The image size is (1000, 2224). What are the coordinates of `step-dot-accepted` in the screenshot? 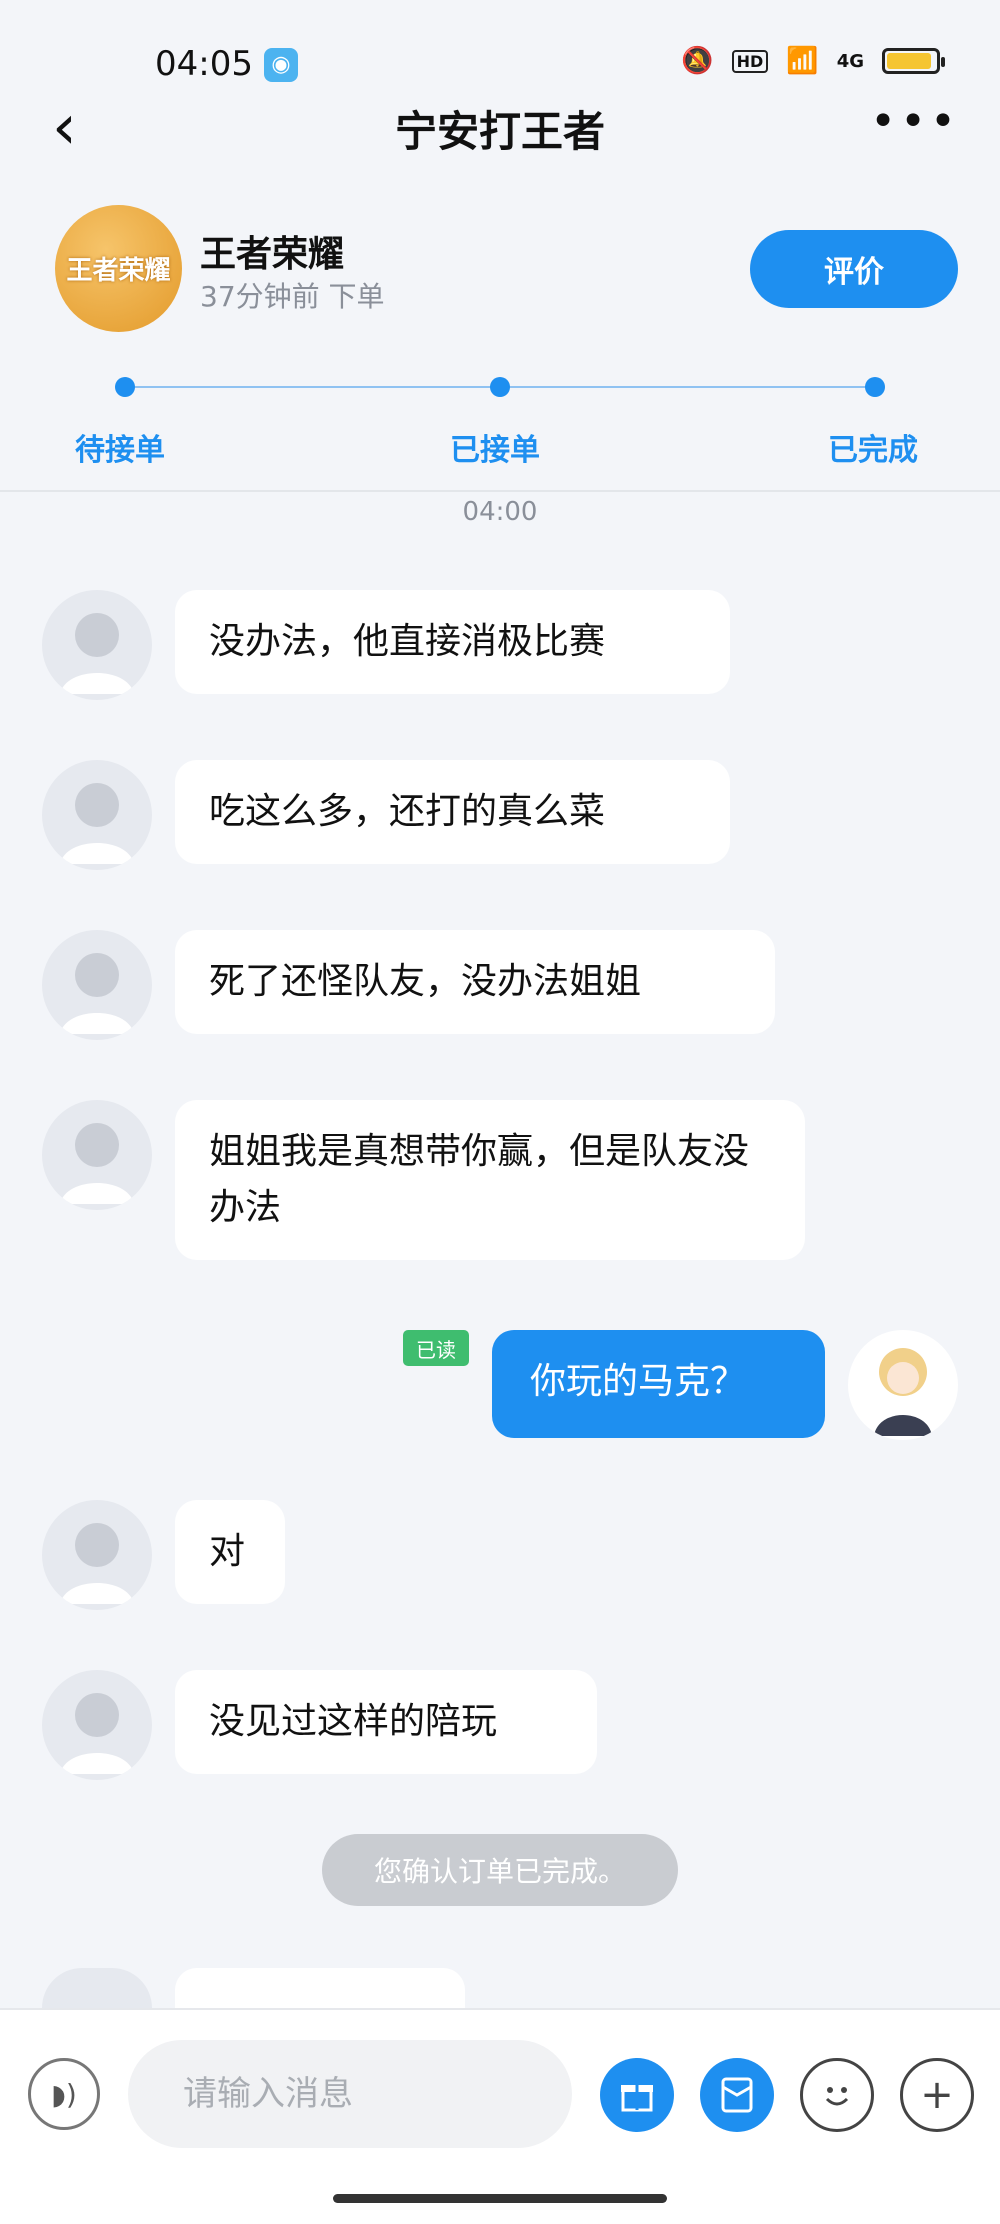 It's located at (500, 387).